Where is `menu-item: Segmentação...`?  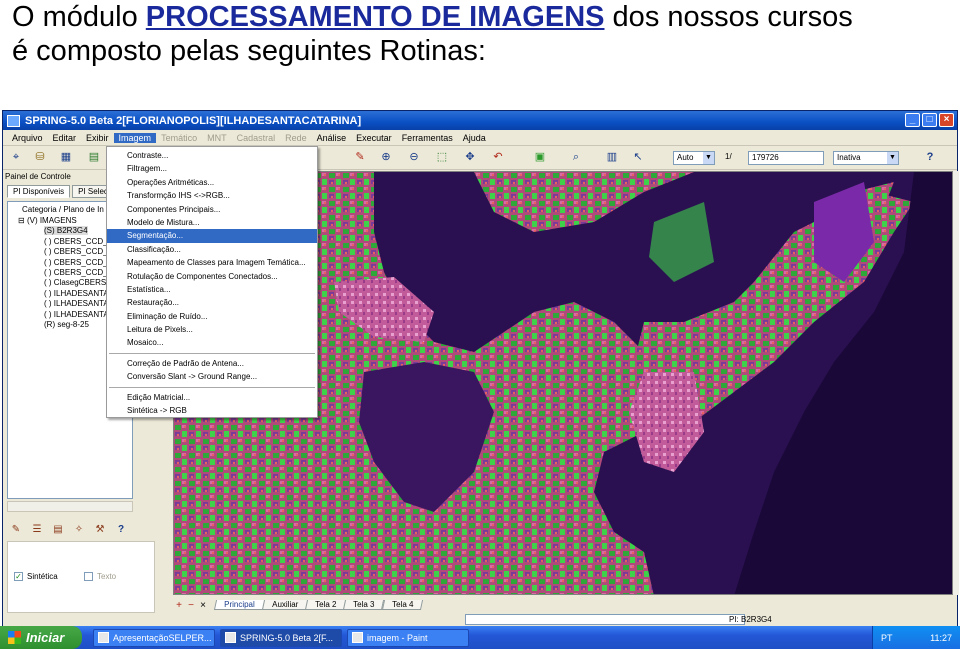
menu-item: Segmentação... is located at coordinates (212, 236).